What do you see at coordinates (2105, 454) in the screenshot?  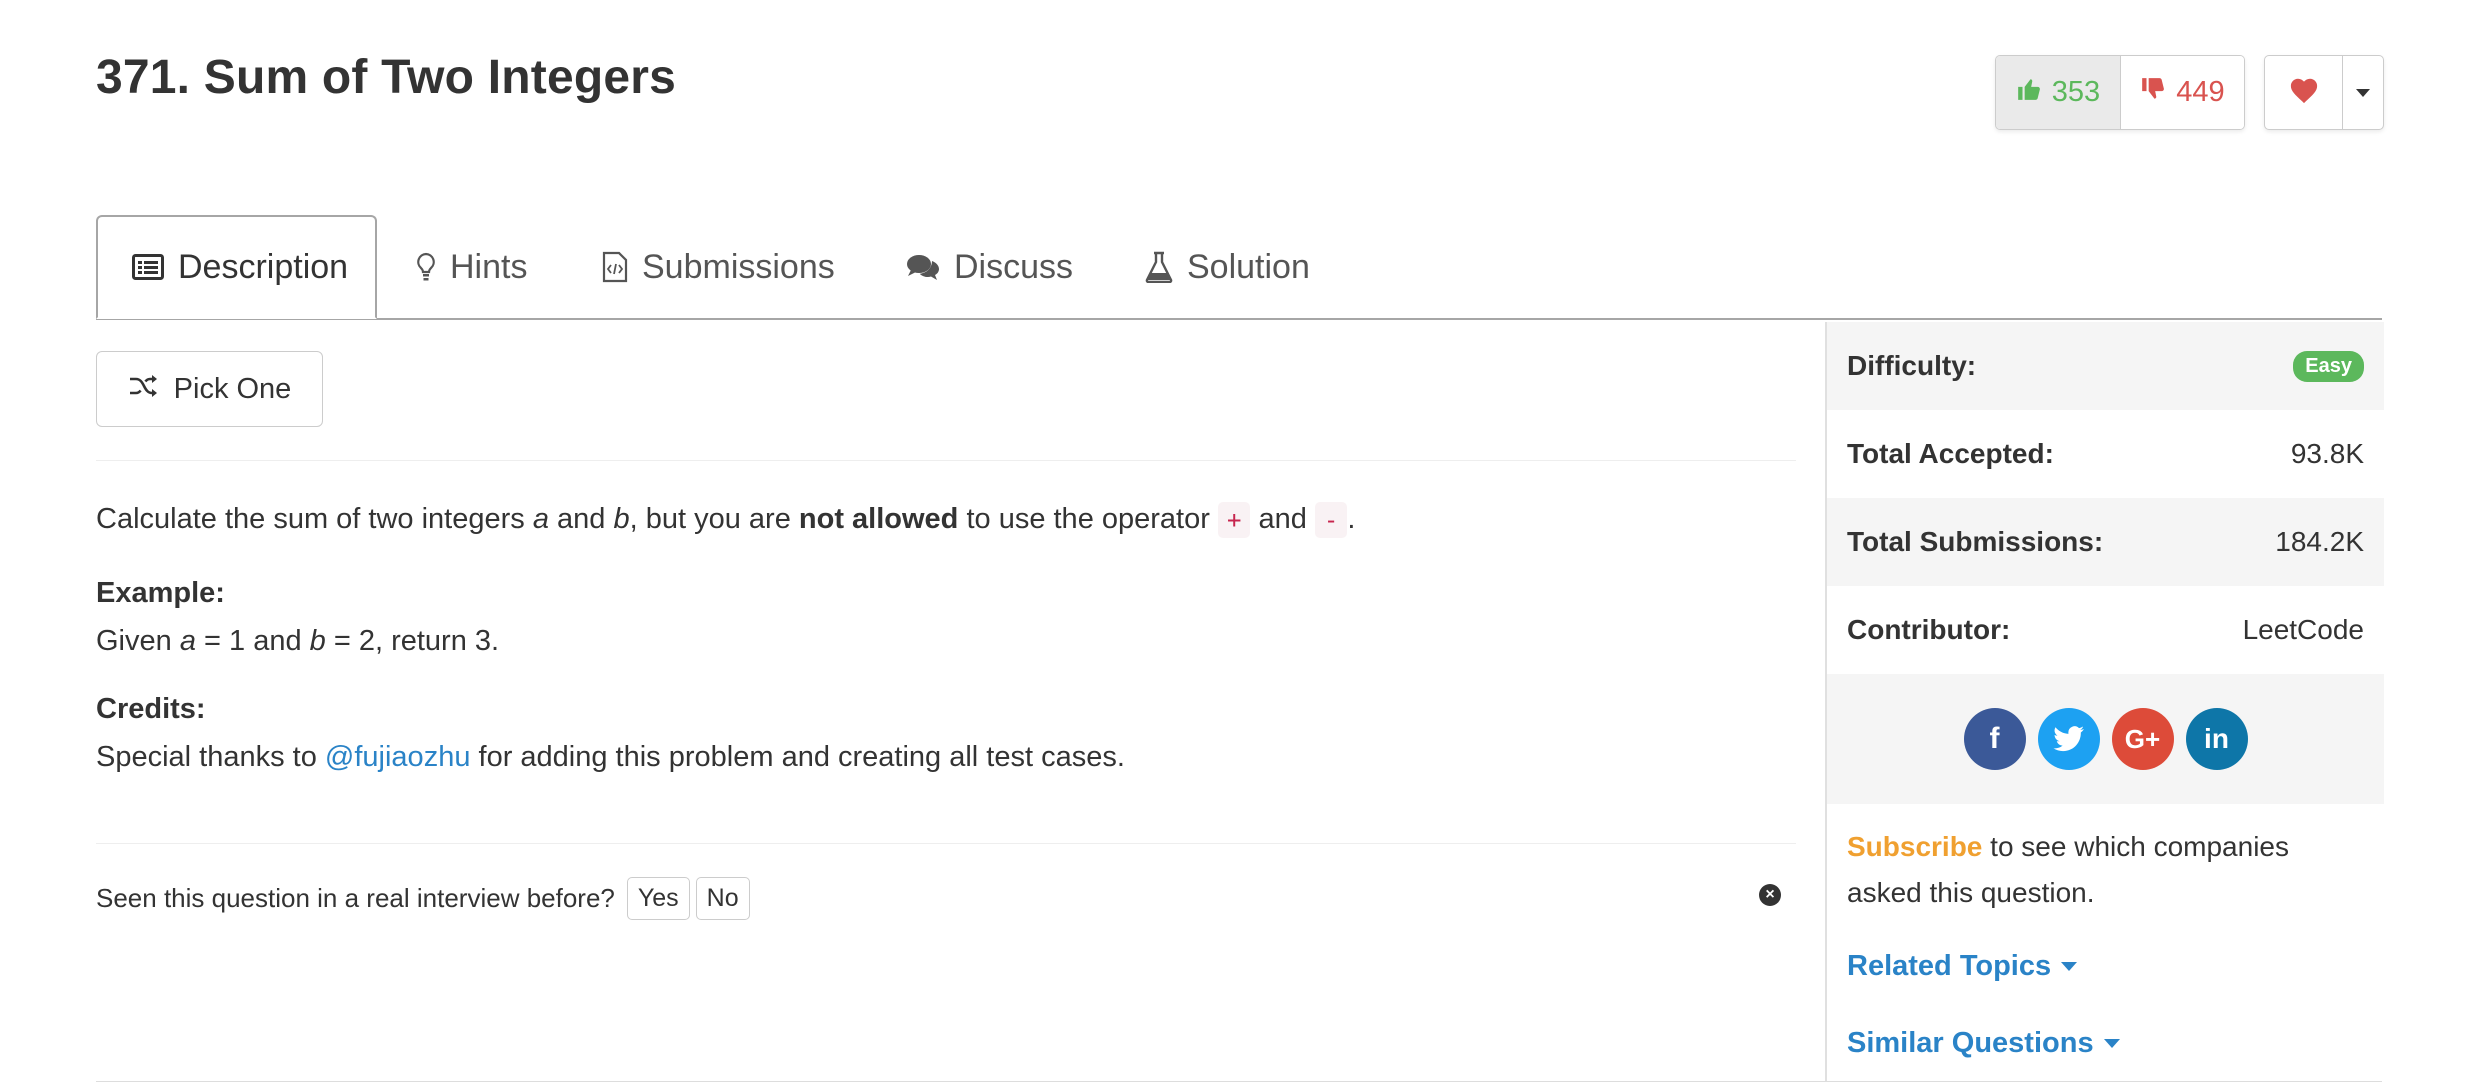 I see `accepted-row: Total Accepted: 93.8K` at bounding box center [2105, 454].